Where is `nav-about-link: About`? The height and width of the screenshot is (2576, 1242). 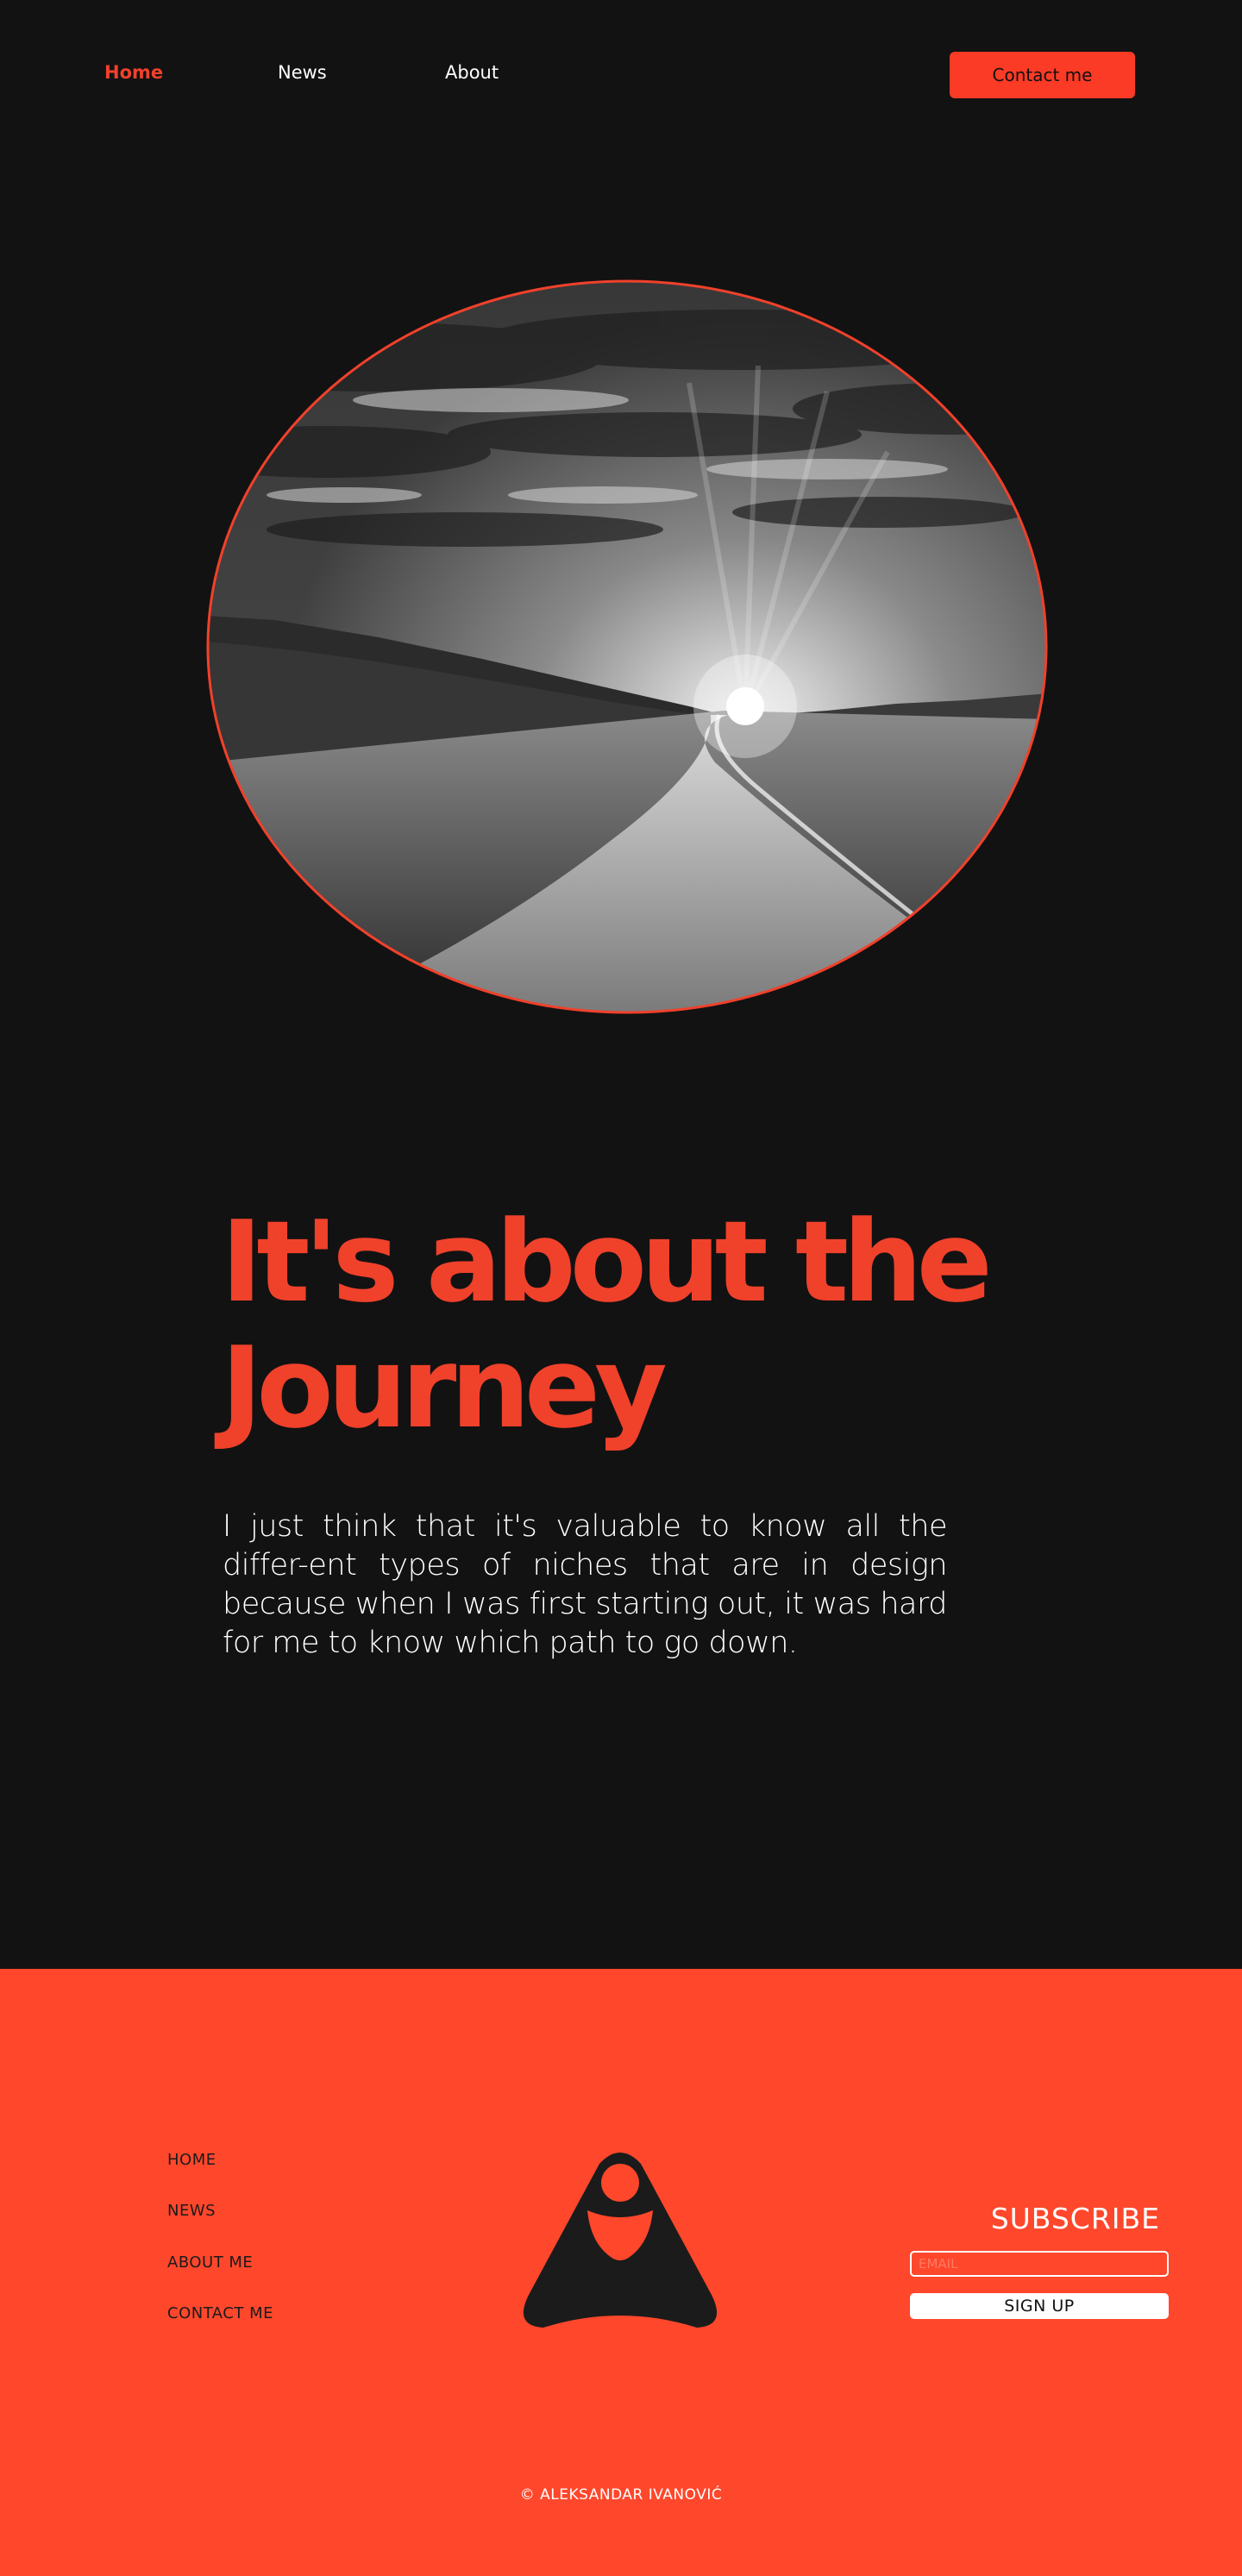 nav-about-link: About is located at coordinates (472, 72).